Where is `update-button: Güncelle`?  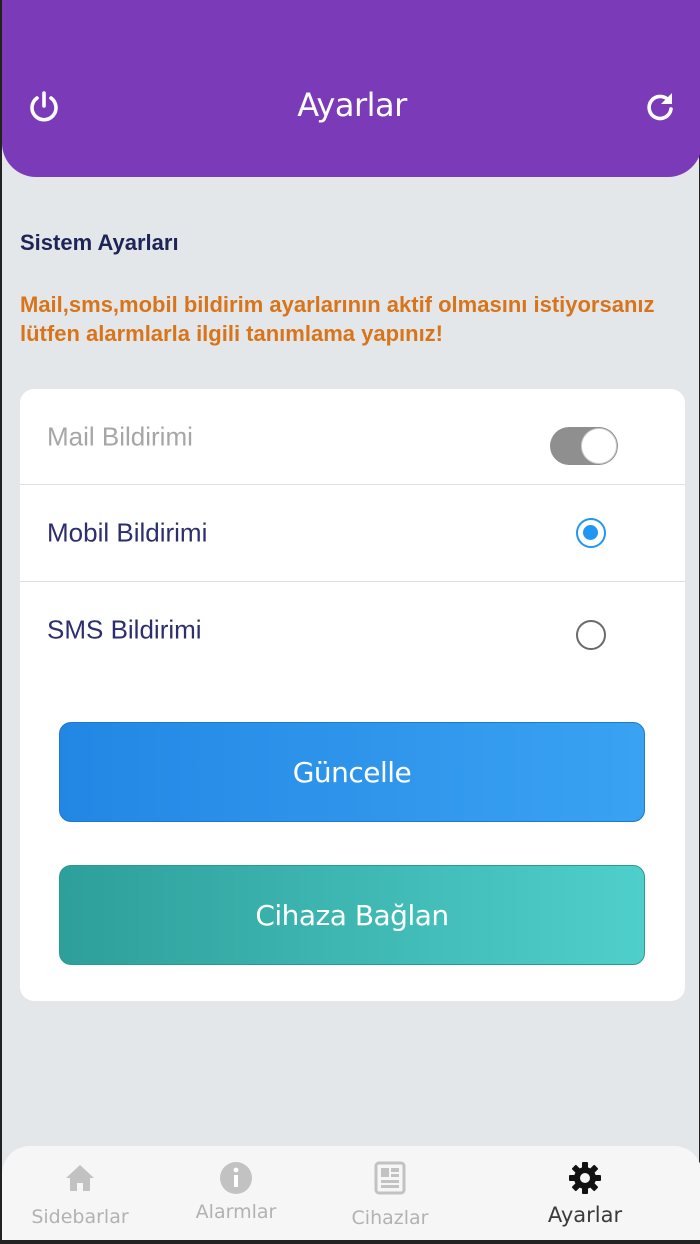
update-button: Güncelle is located at coordinates (352, 772).